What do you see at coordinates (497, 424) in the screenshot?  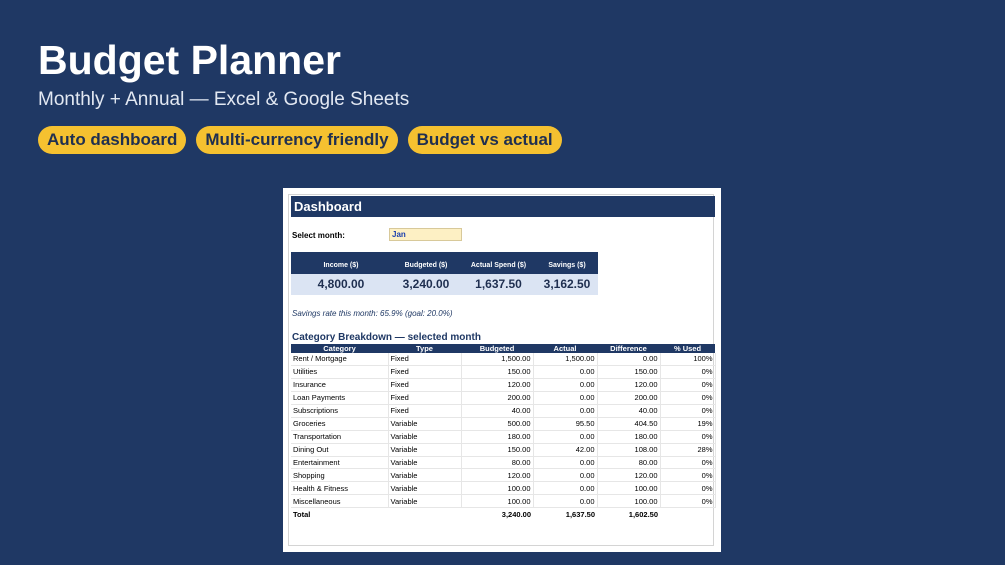 I see `cell-budgeted: 500.00` at bounding box center [497, 424].